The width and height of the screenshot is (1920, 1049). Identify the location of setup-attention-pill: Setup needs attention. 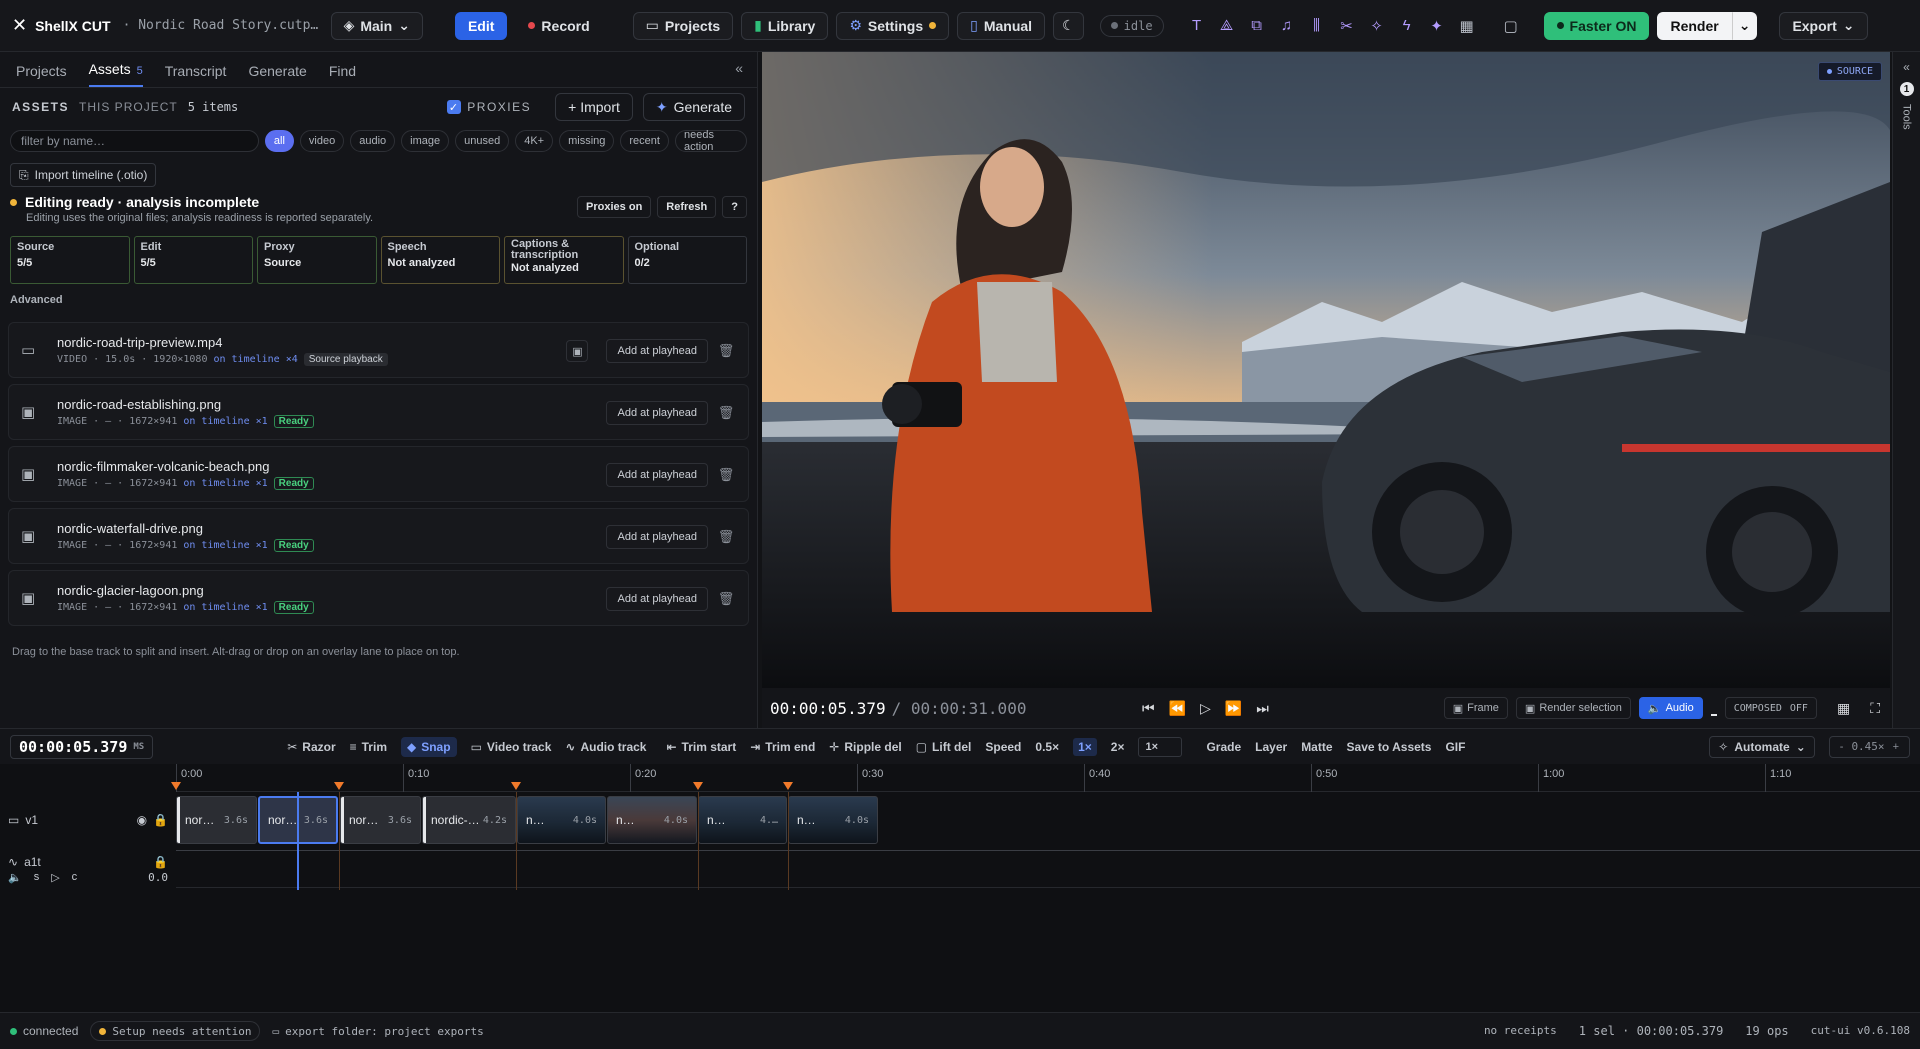
(175, 1031).